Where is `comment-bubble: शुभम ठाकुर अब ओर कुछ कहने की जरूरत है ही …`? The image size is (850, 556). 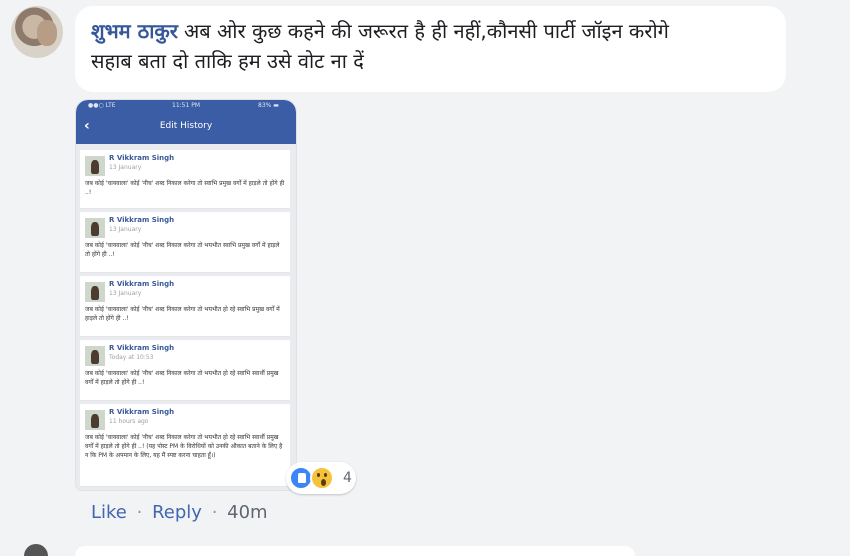 comment-bubble: शुभम ठाकुर अब ओर कुछ कहने की जरूरत है ही … is located at coordinates (430, 49).